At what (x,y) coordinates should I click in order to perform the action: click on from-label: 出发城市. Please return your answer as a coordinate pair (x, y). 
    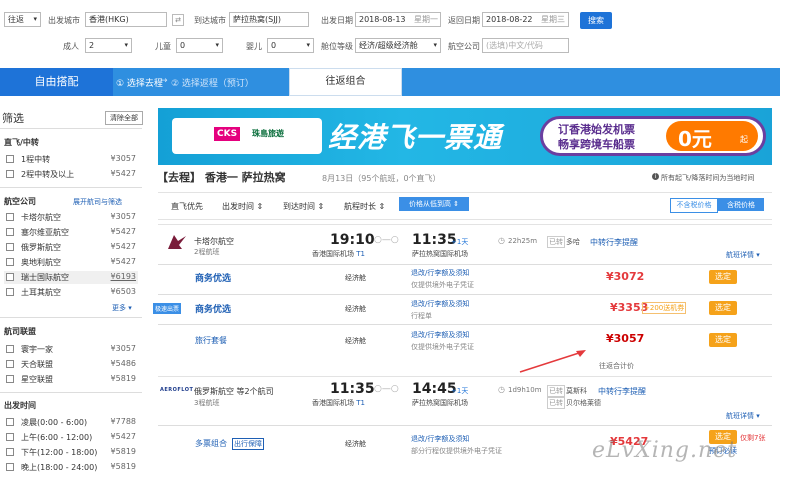
    Looking at the image, I should click on (64, 20).